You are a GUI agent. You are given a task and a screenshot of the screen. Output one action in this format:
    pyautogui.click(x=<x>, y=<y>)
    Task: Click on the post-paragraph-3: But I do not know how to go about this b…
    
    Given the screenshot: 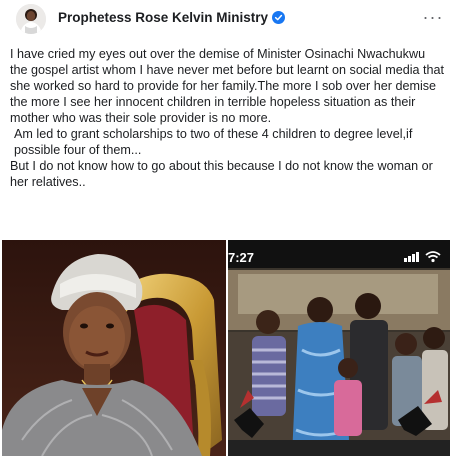 What is the action you would take?
    pyautogui.click(x=223, y=174)
    